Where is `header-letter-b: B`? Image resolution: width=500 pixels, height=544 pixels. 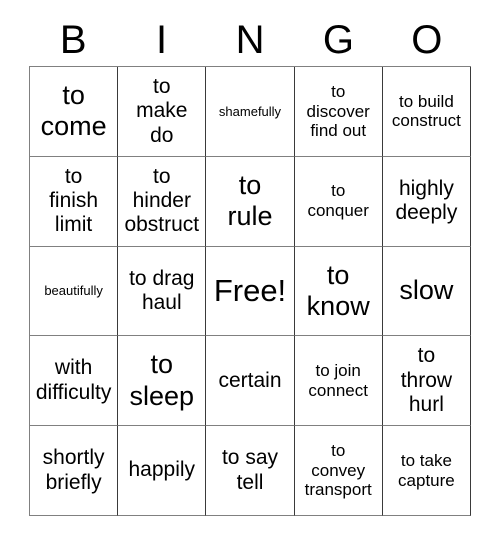 header-letter-b: B is located at coordinates (73, 40).